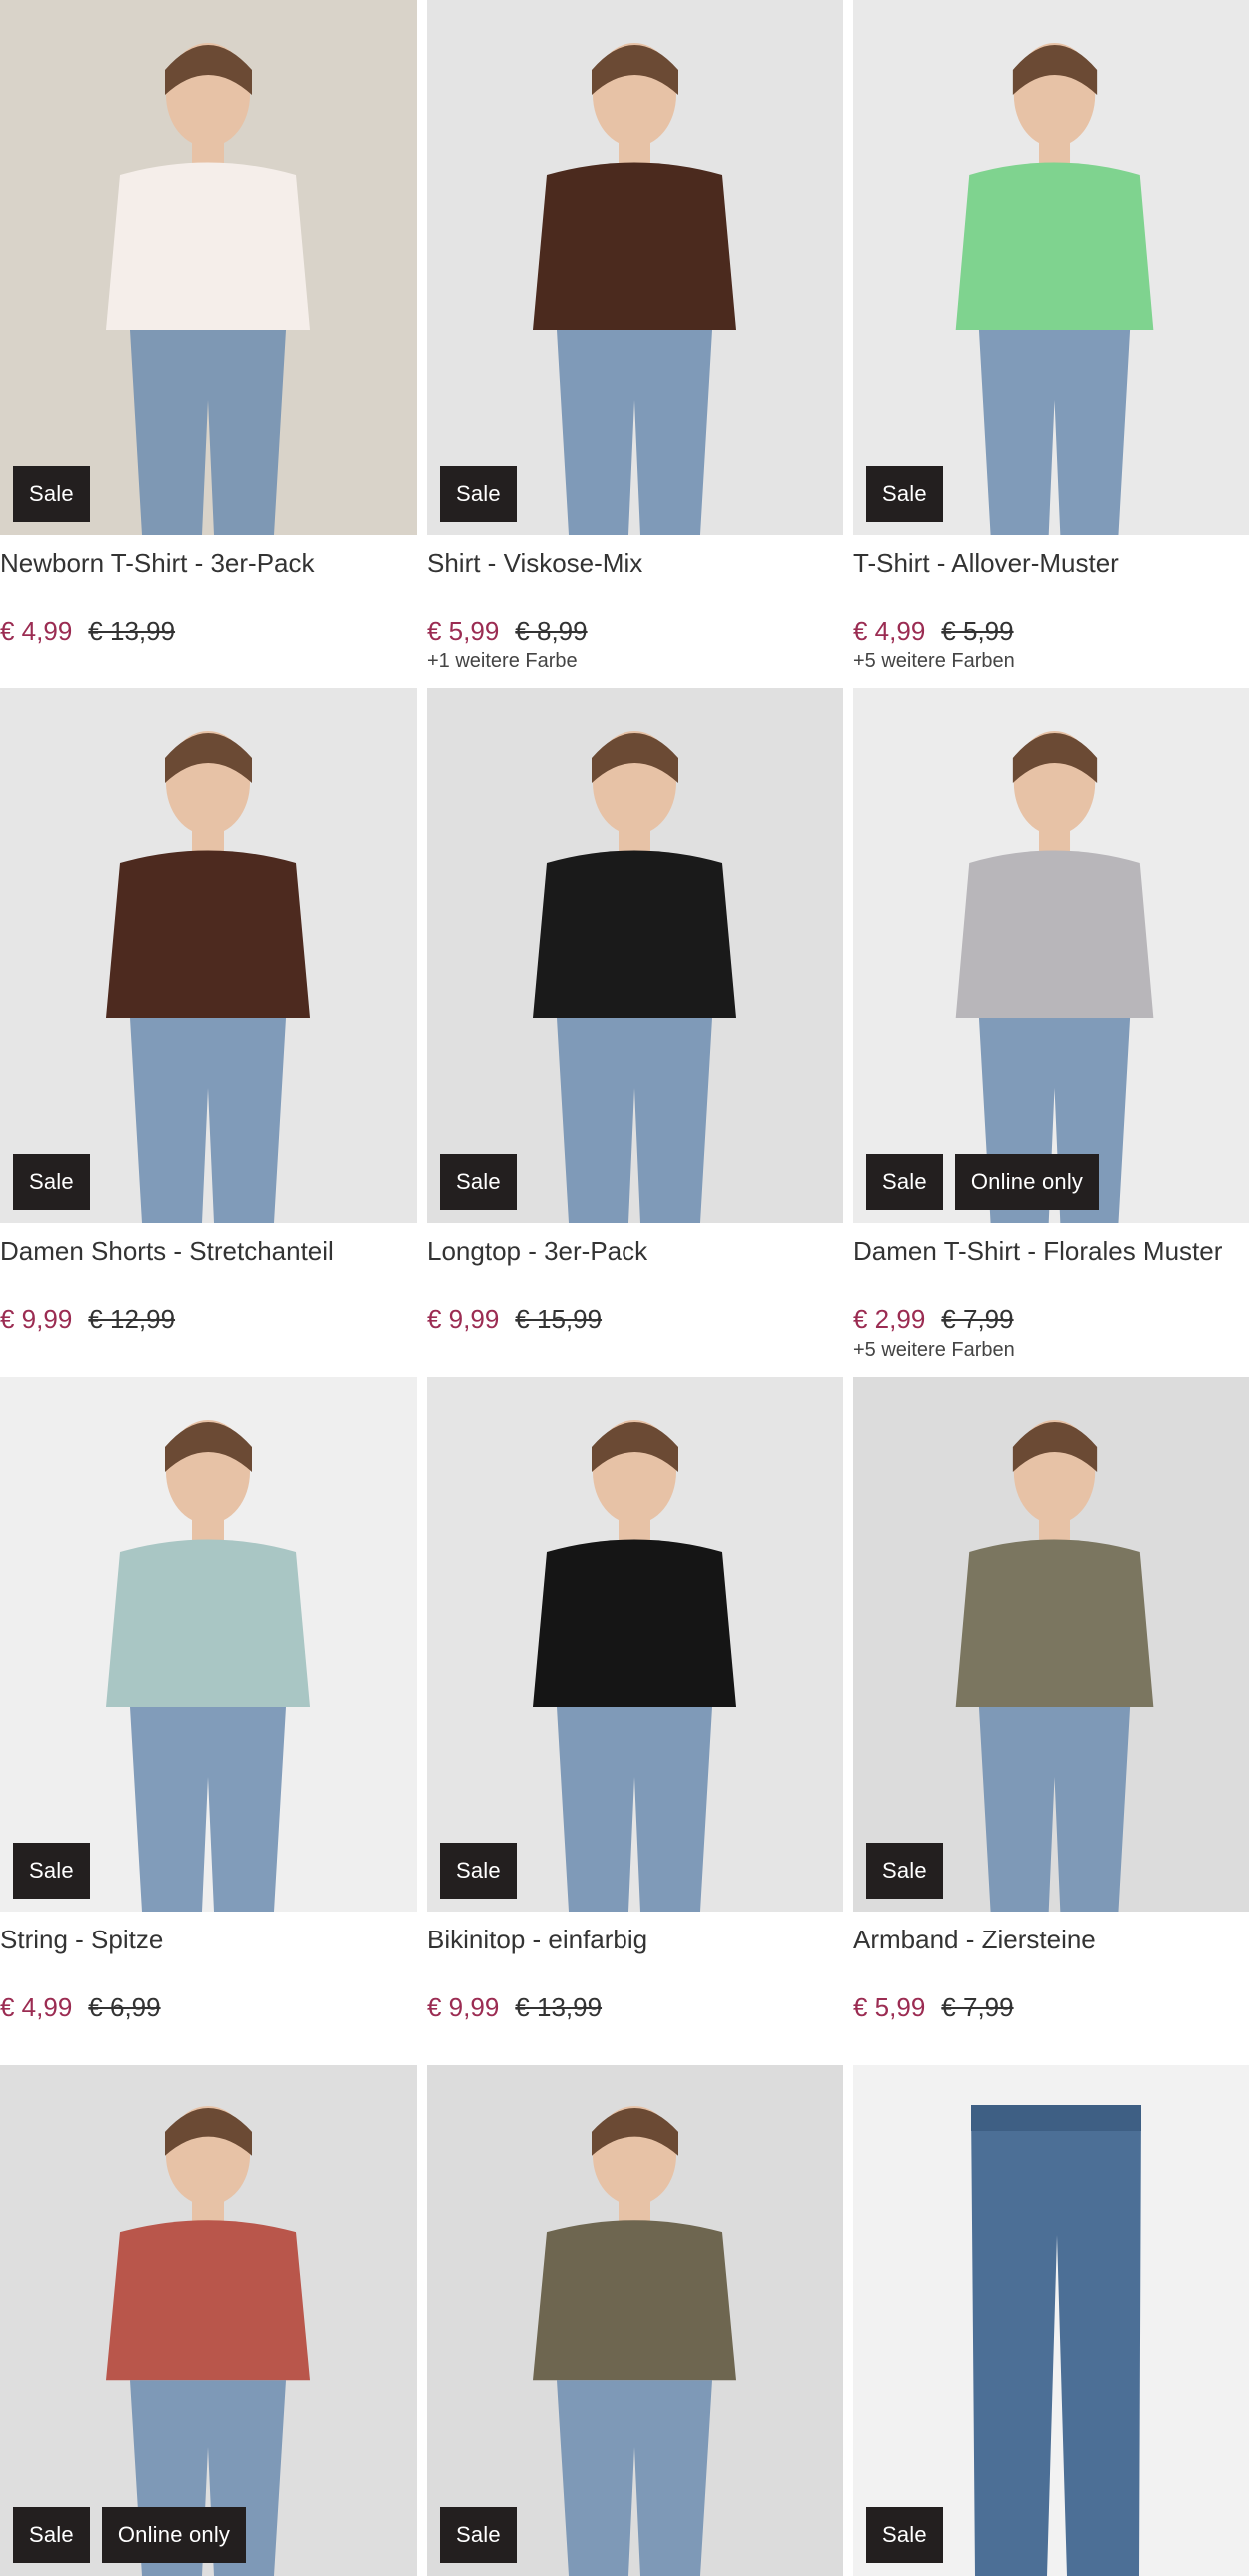 Image resolution: width=1249 pixels, height=2576 pixels. I want to click on product-name: String - Spitze, so click(208, 1939).